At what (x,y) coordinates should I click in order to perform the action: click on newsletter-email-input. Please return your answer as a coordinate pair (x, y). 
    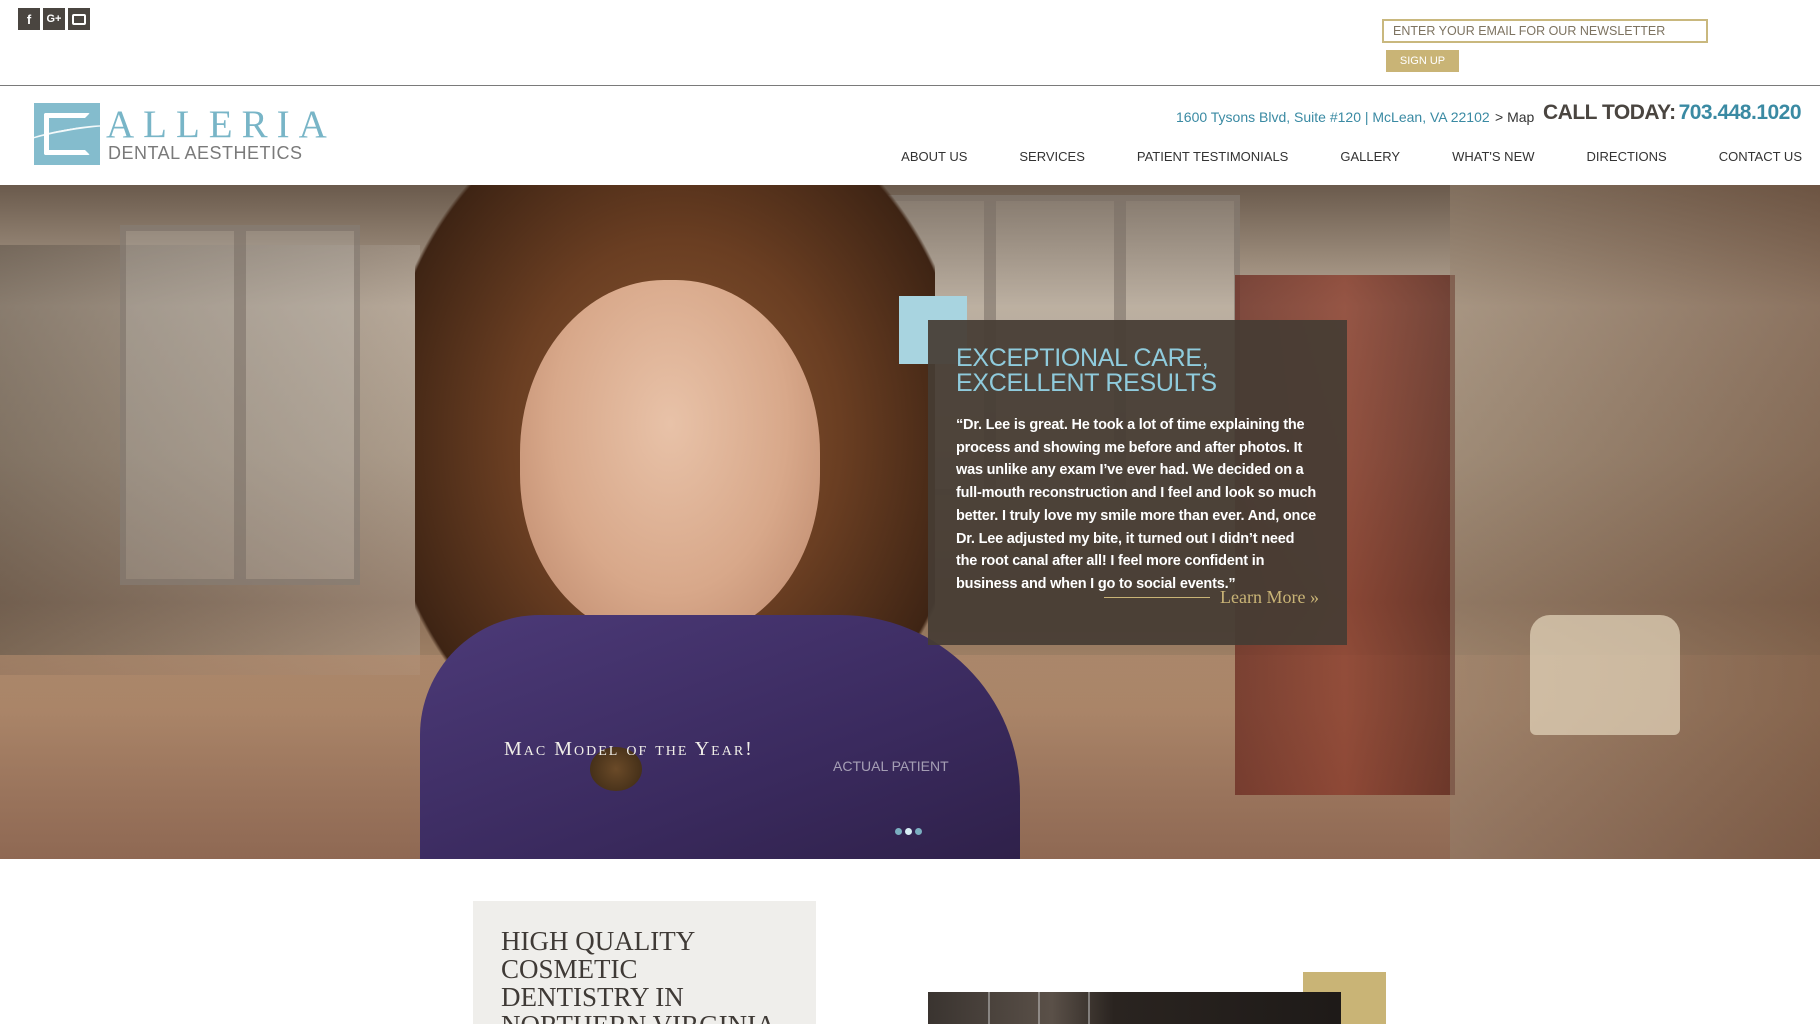
    Looking at the image, I should click on (1545, 31).